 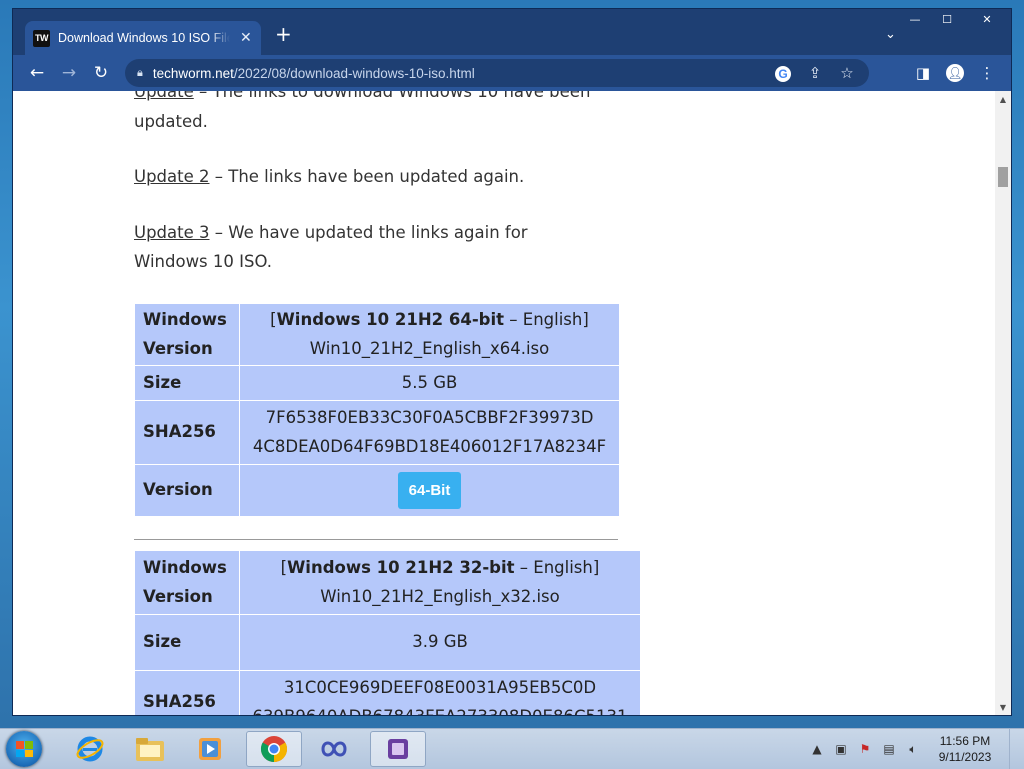 I want to click on version-name: Windows 10 21H2 32-bit, so click(x=401, y=567).